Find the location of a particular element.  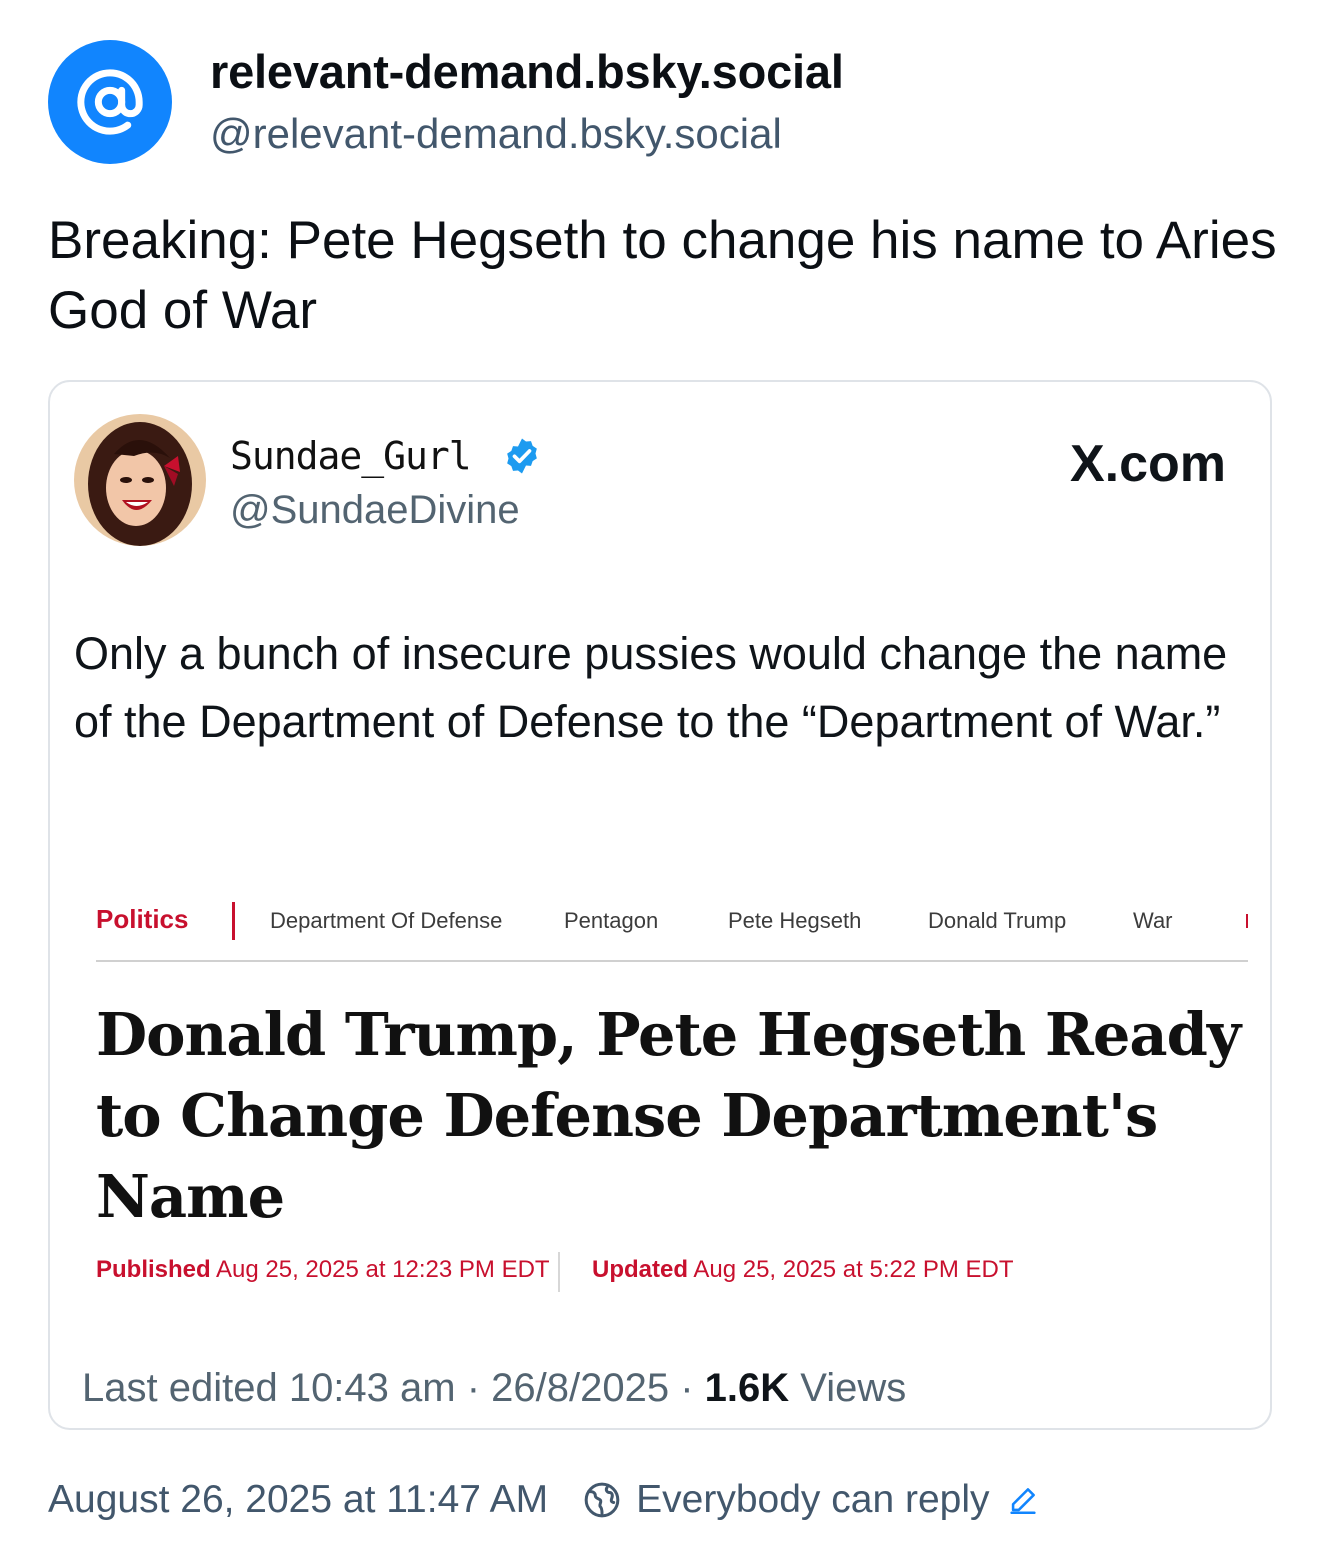

article-tag: Pete Hegseth is located at coordinates (795, 920).